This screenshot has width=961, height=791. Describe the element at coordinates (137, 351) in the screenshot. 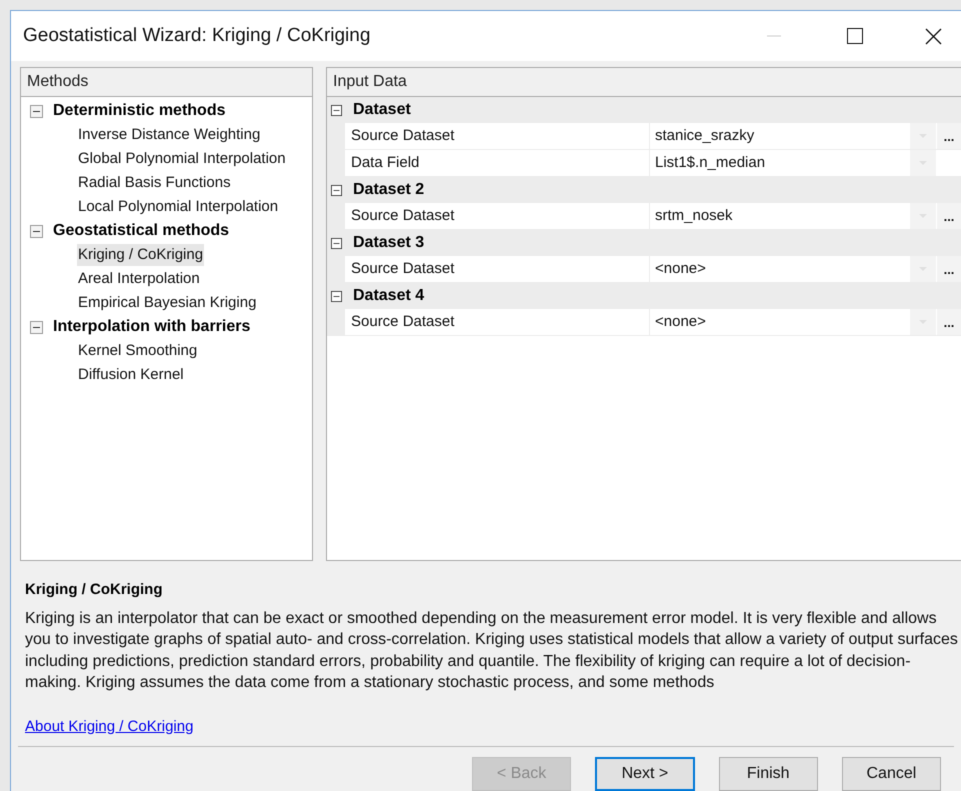

I see `method-item: Kernel Smoothing` at that location.